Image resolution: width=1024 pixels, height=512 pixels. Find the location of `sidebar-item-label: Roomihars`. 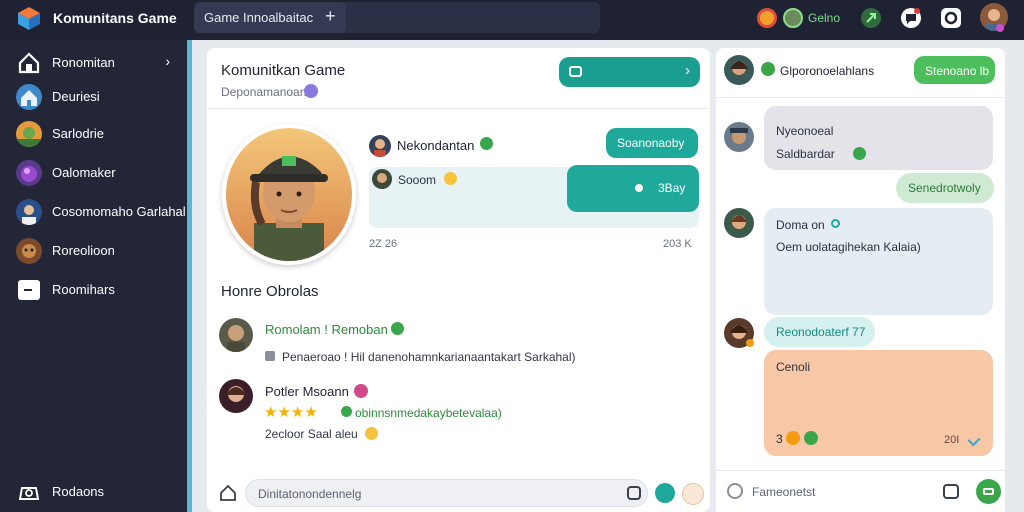

sidebar-item-label: Roomihars is located at coordinates (83, 289).